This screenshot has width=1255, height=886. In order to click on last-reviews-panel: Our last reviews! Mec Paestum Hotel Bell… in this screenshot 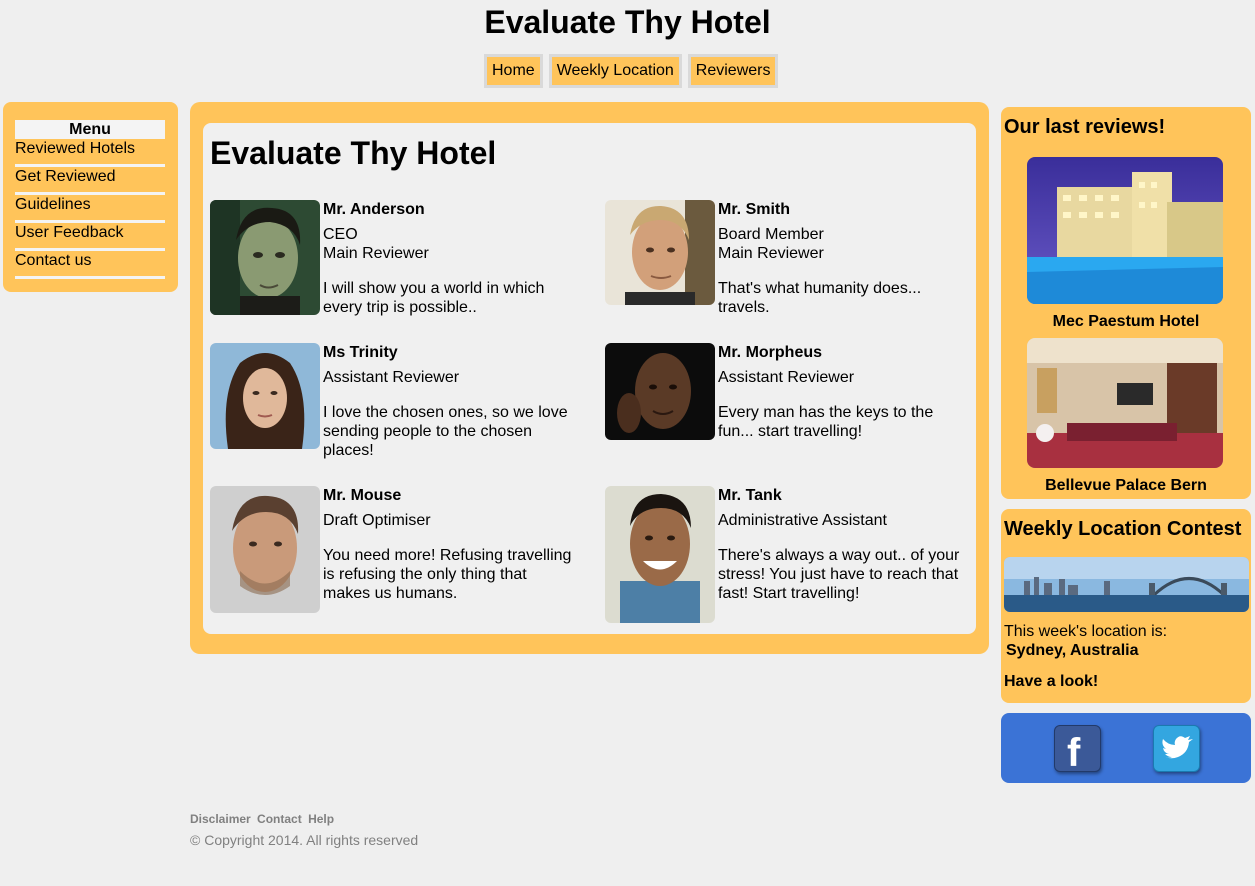, I will do `click(1126, 303)`.